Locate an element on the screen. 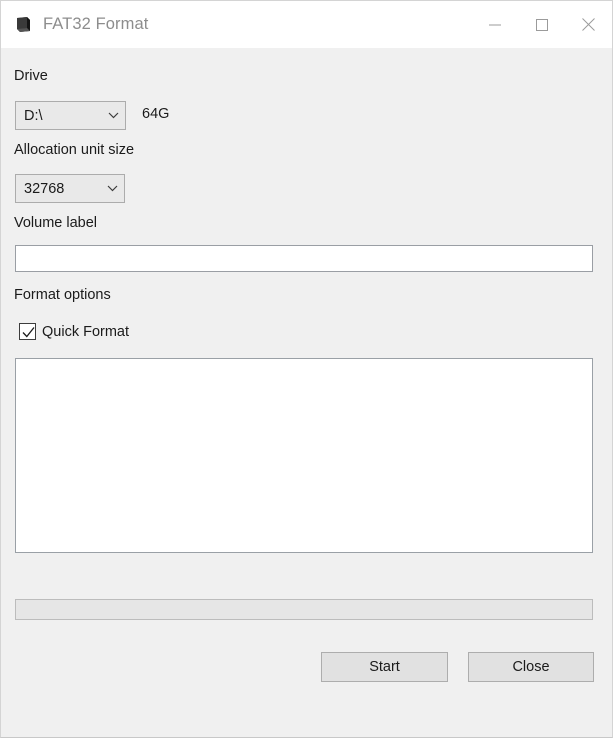 This screenshot has height=738, width=613. window-controls is located at coordinates (541, 24).